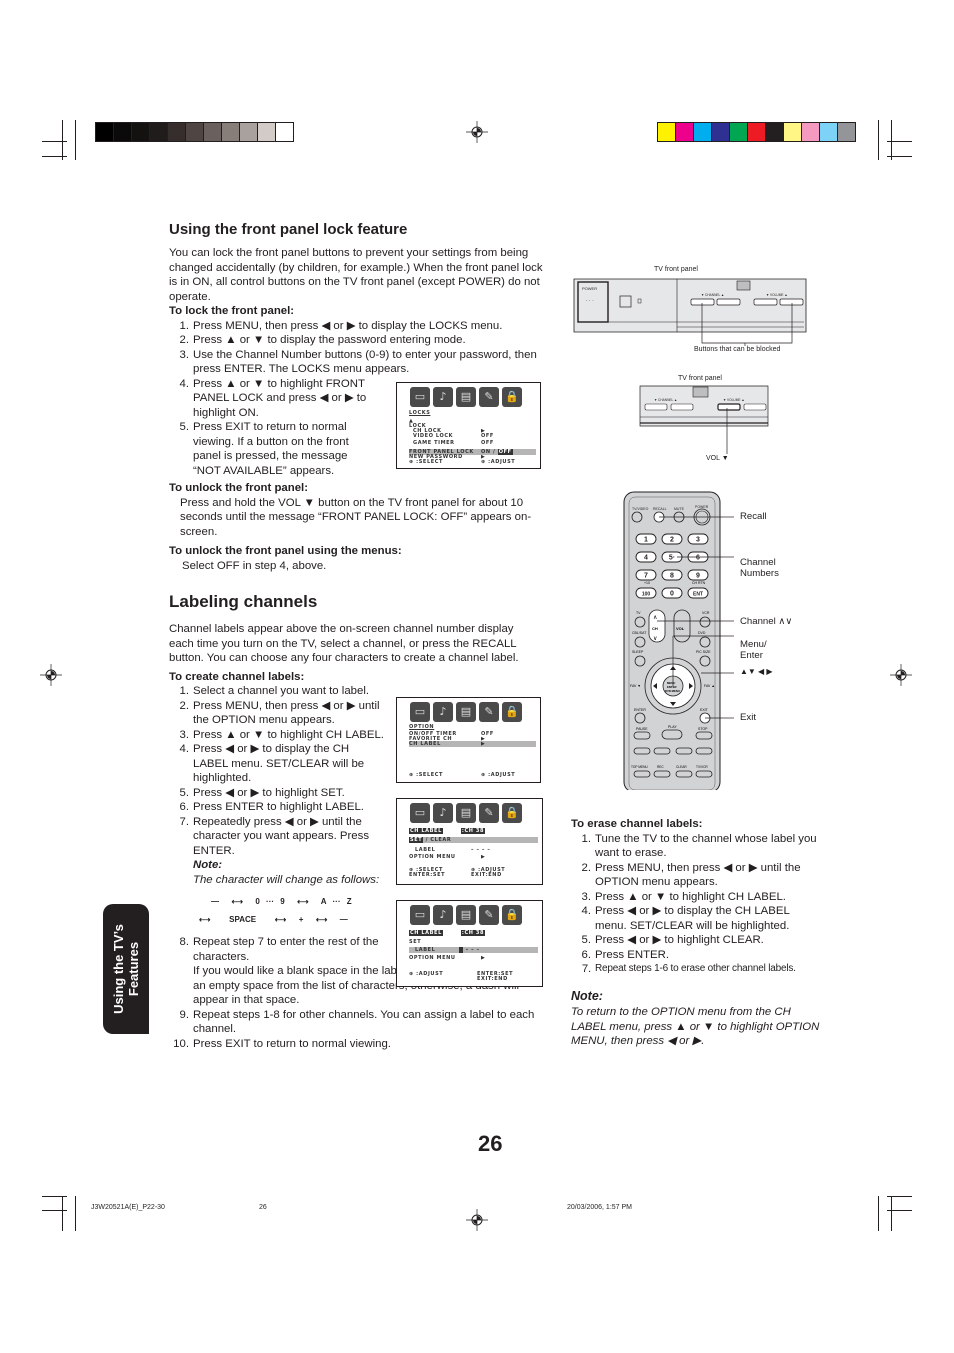  Describe the element at coordinates (128, 1207) in the screenshot. I see `footer-filename: J3W20521A(E)_P22-30` at that location.